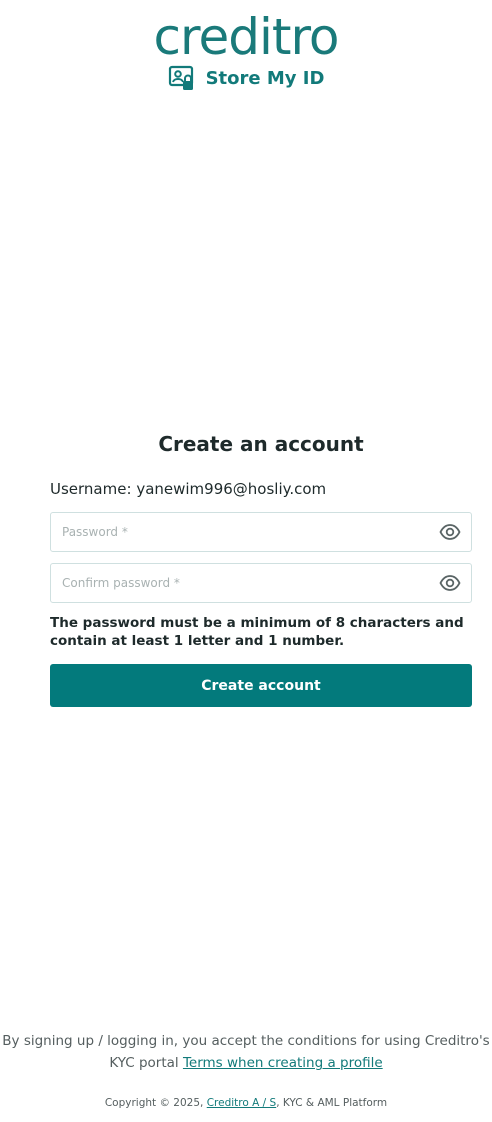 The height and width of the screenshot is (1122, 492). What do you see at coordinates (261, 444) in the screenshot?
I see `page-title: Create an account` at bounding box center [261, 444].